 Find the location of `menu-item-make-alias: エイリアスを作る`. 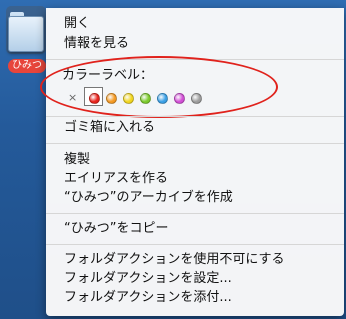

menu-item-make-alias: エイリアスを作る is located at coordinates (116, 179).